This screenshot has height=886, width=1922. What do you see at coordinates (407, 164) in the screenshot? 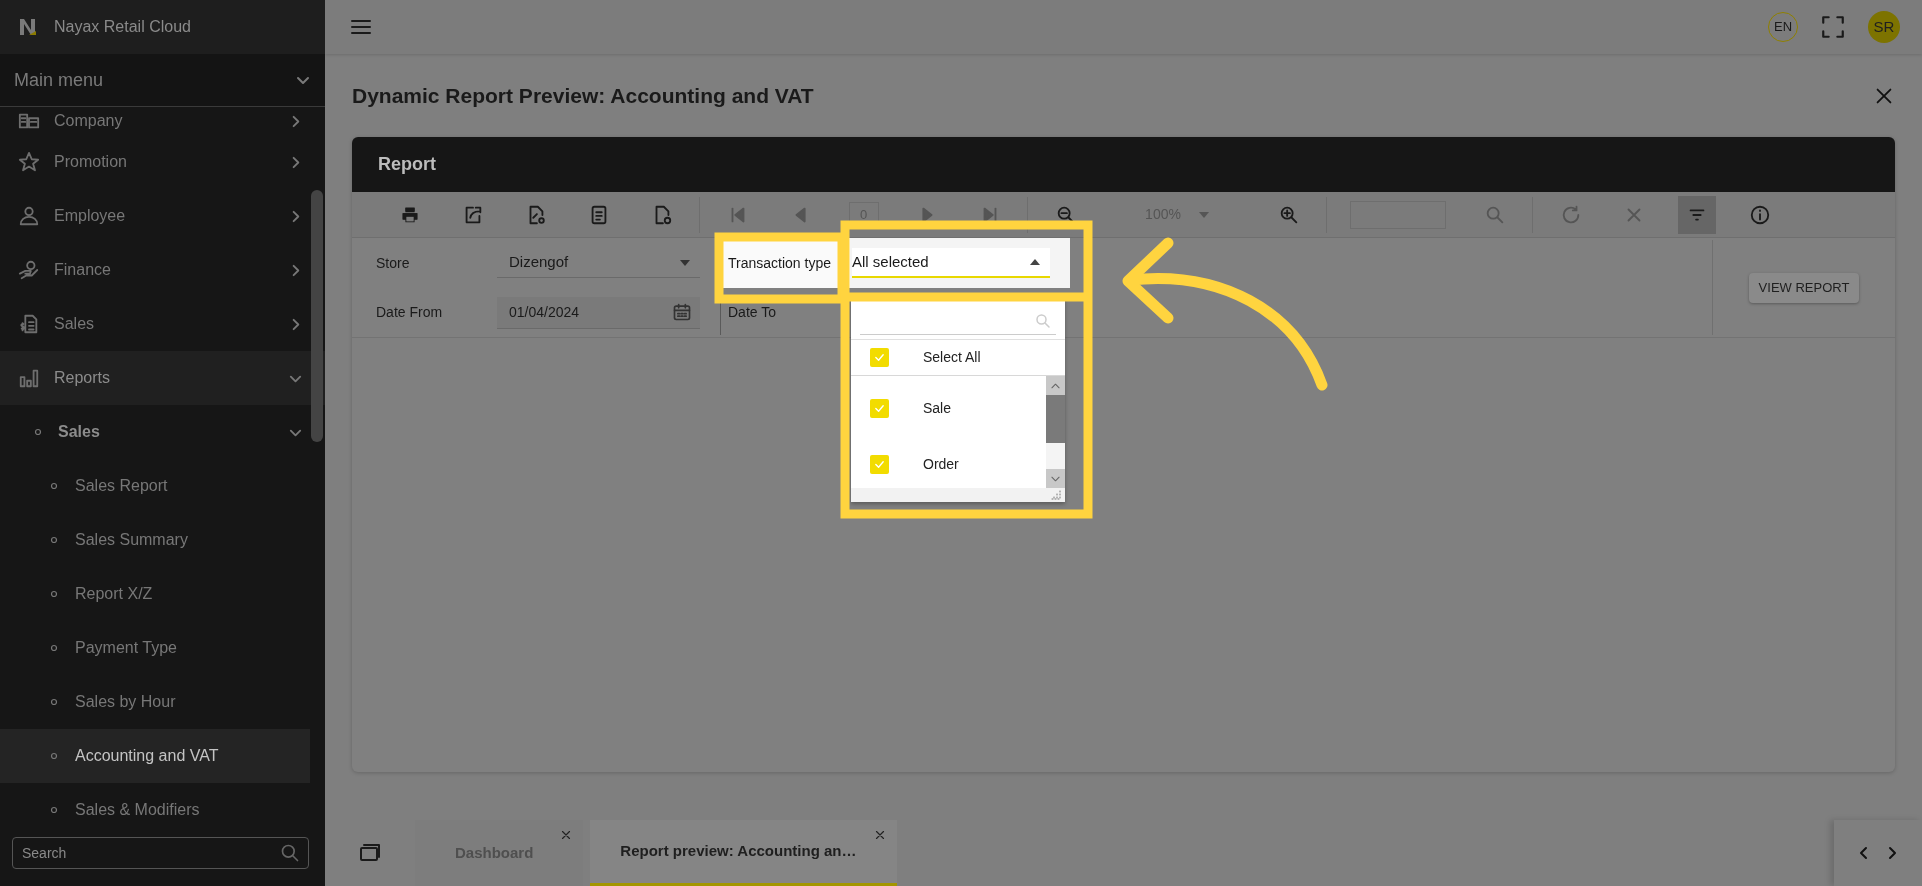
I see `panel-title: Report` at bounding box center [407, 164].